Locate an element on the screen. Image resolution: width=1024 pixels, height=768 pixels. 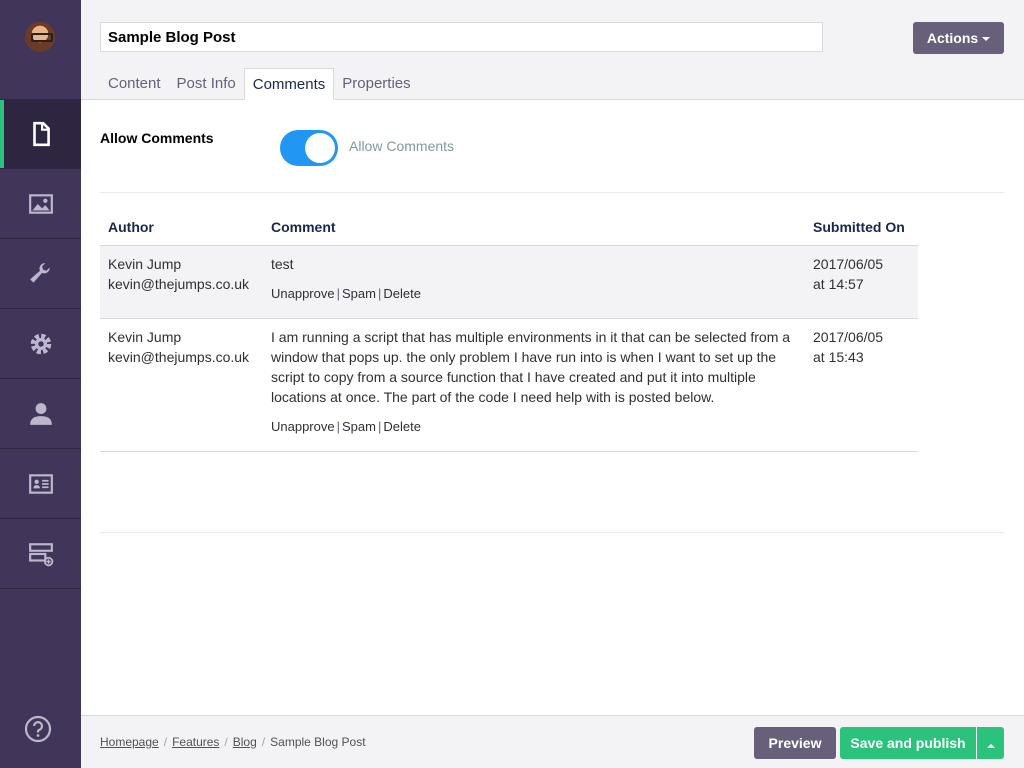
breadcrumb-homepage: Homepage is located at coordinates (129, 742).